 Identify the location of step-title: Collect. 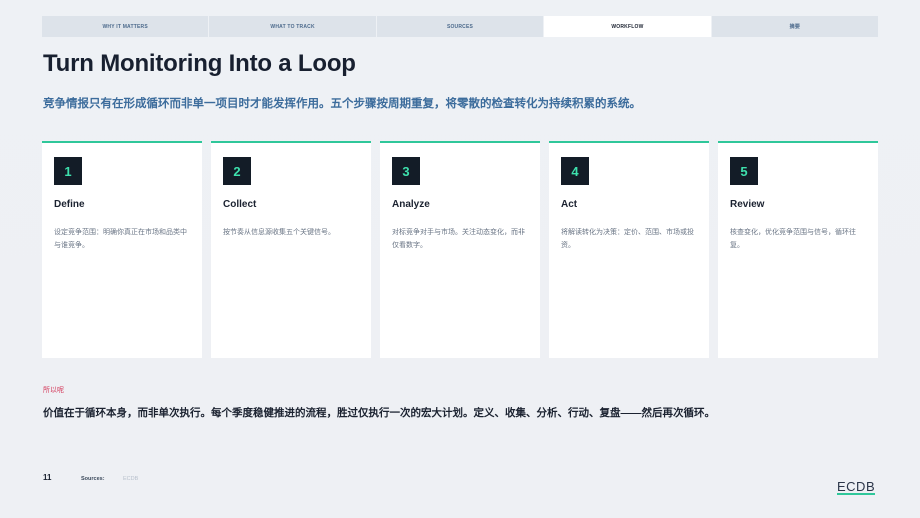
(240, 204).